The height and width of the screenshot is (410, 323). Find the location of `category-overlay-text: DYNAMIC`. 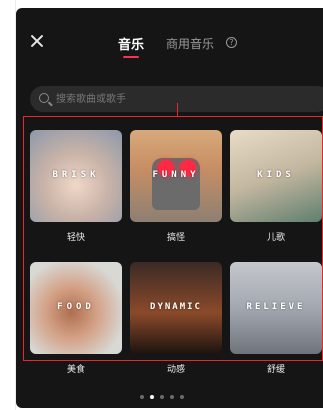

category-overlay-text: DYNAMIC is located at coordinates (176, 307).